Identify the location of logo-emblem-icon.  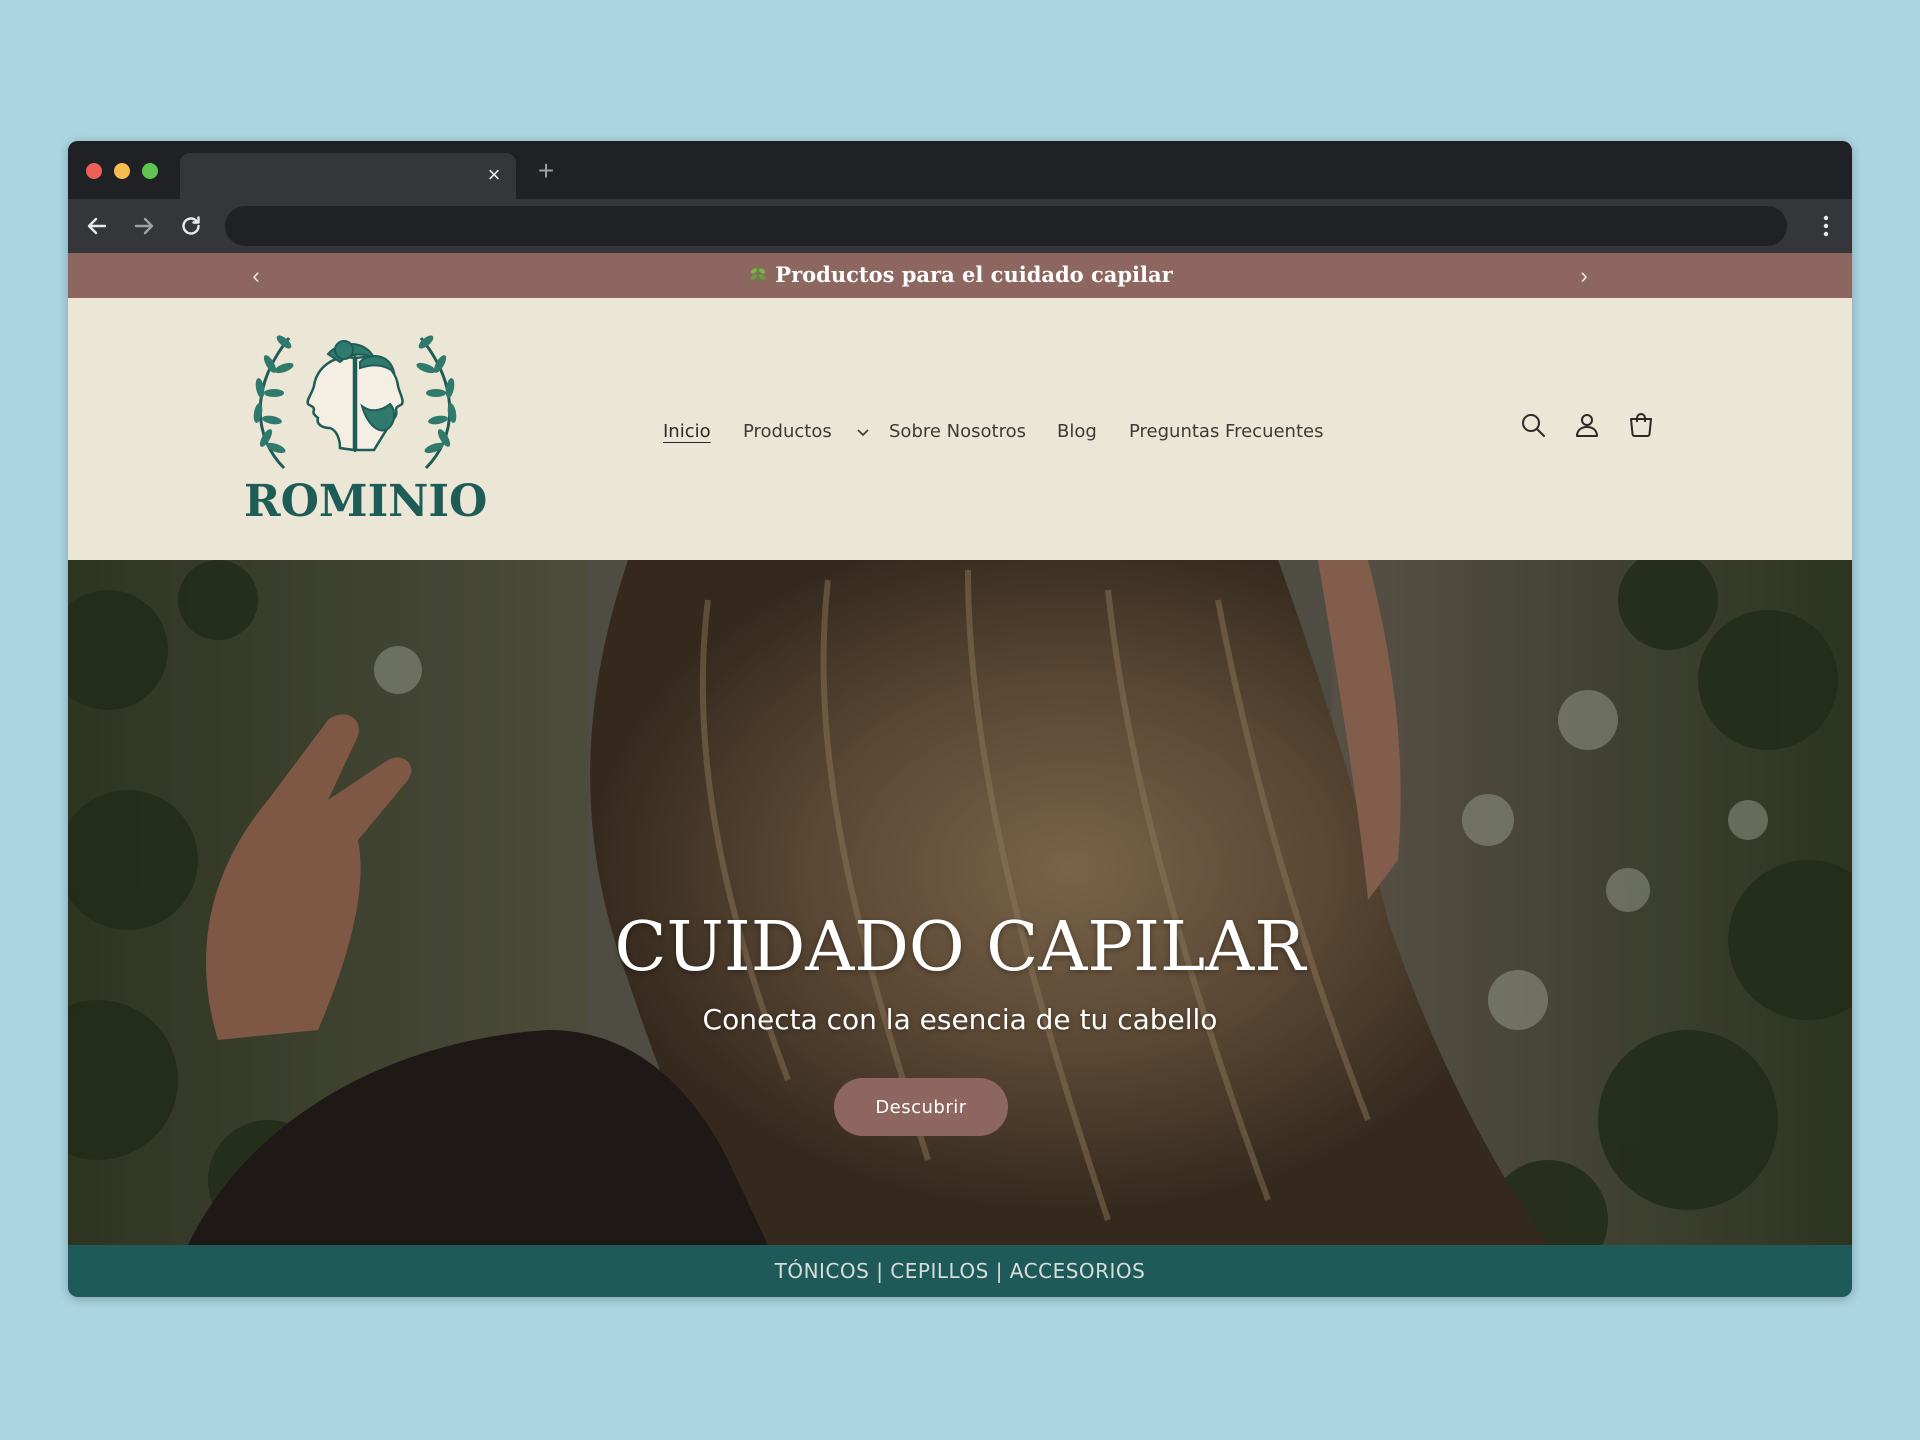
(355, 402).